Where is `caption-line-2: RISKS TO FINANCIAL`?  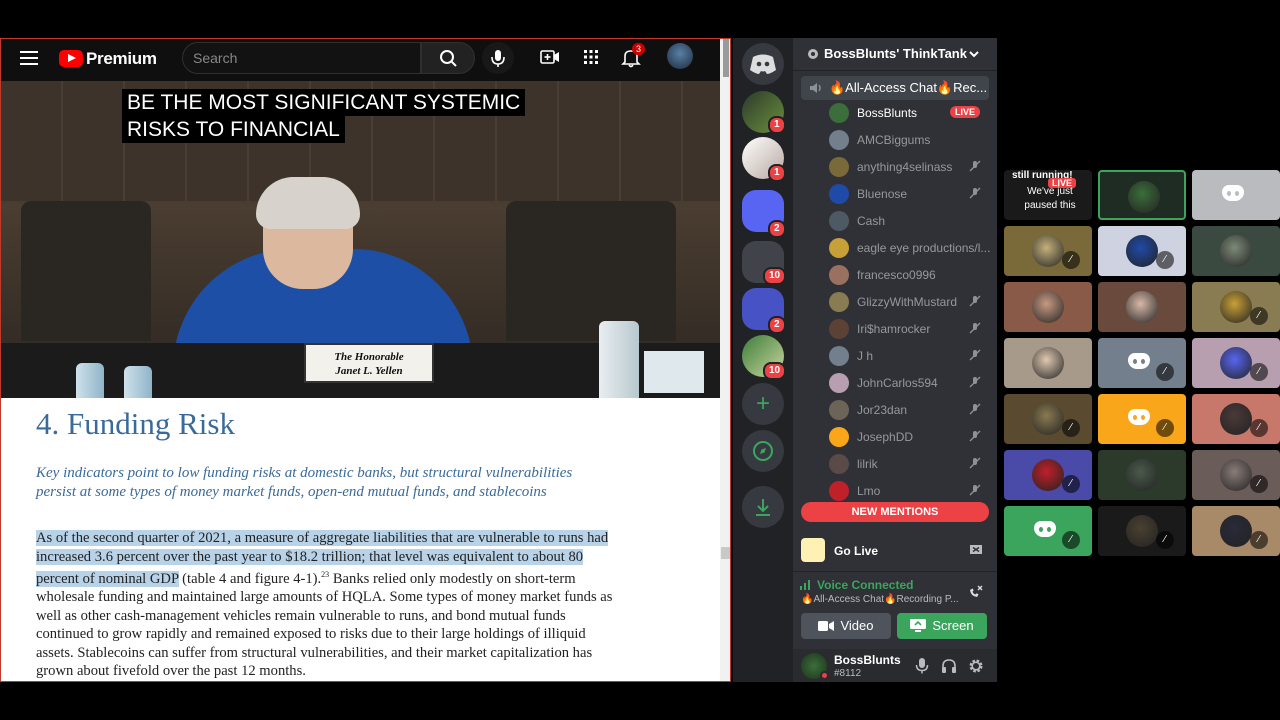 caption-line-2: RISKS TO FINANCIAL is located at coordinates (233, 129).